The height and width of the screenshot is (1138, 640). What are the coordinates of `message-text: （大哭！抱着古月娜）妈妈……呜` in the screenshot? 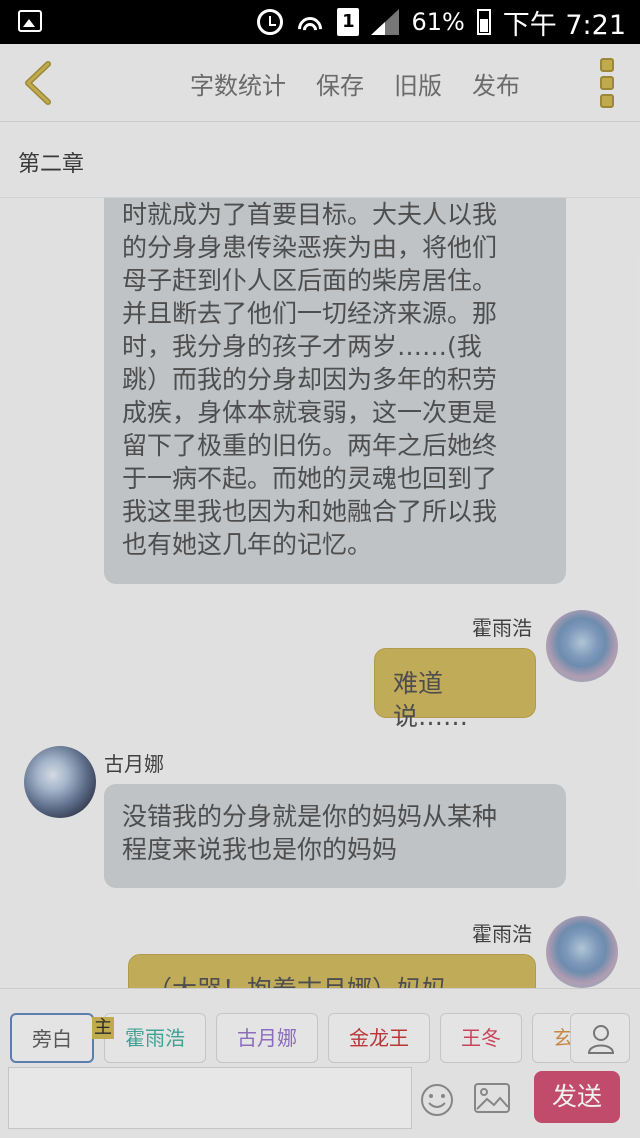 It's located at (332, 980).